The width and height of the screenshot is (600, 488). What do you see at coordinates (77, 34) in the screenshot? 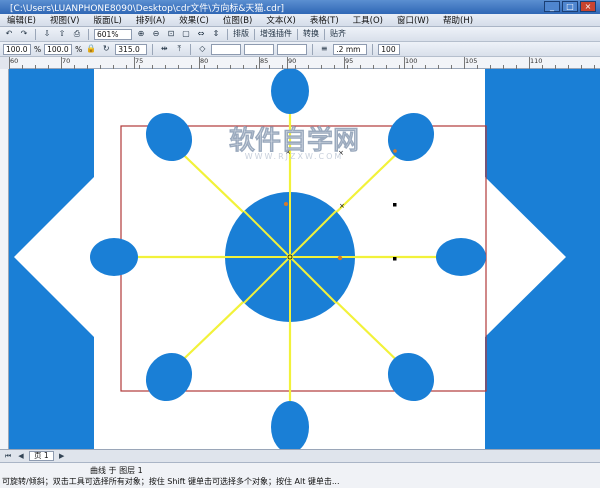
I see `print-icon: ⎙` at bounding box center [77, 34].